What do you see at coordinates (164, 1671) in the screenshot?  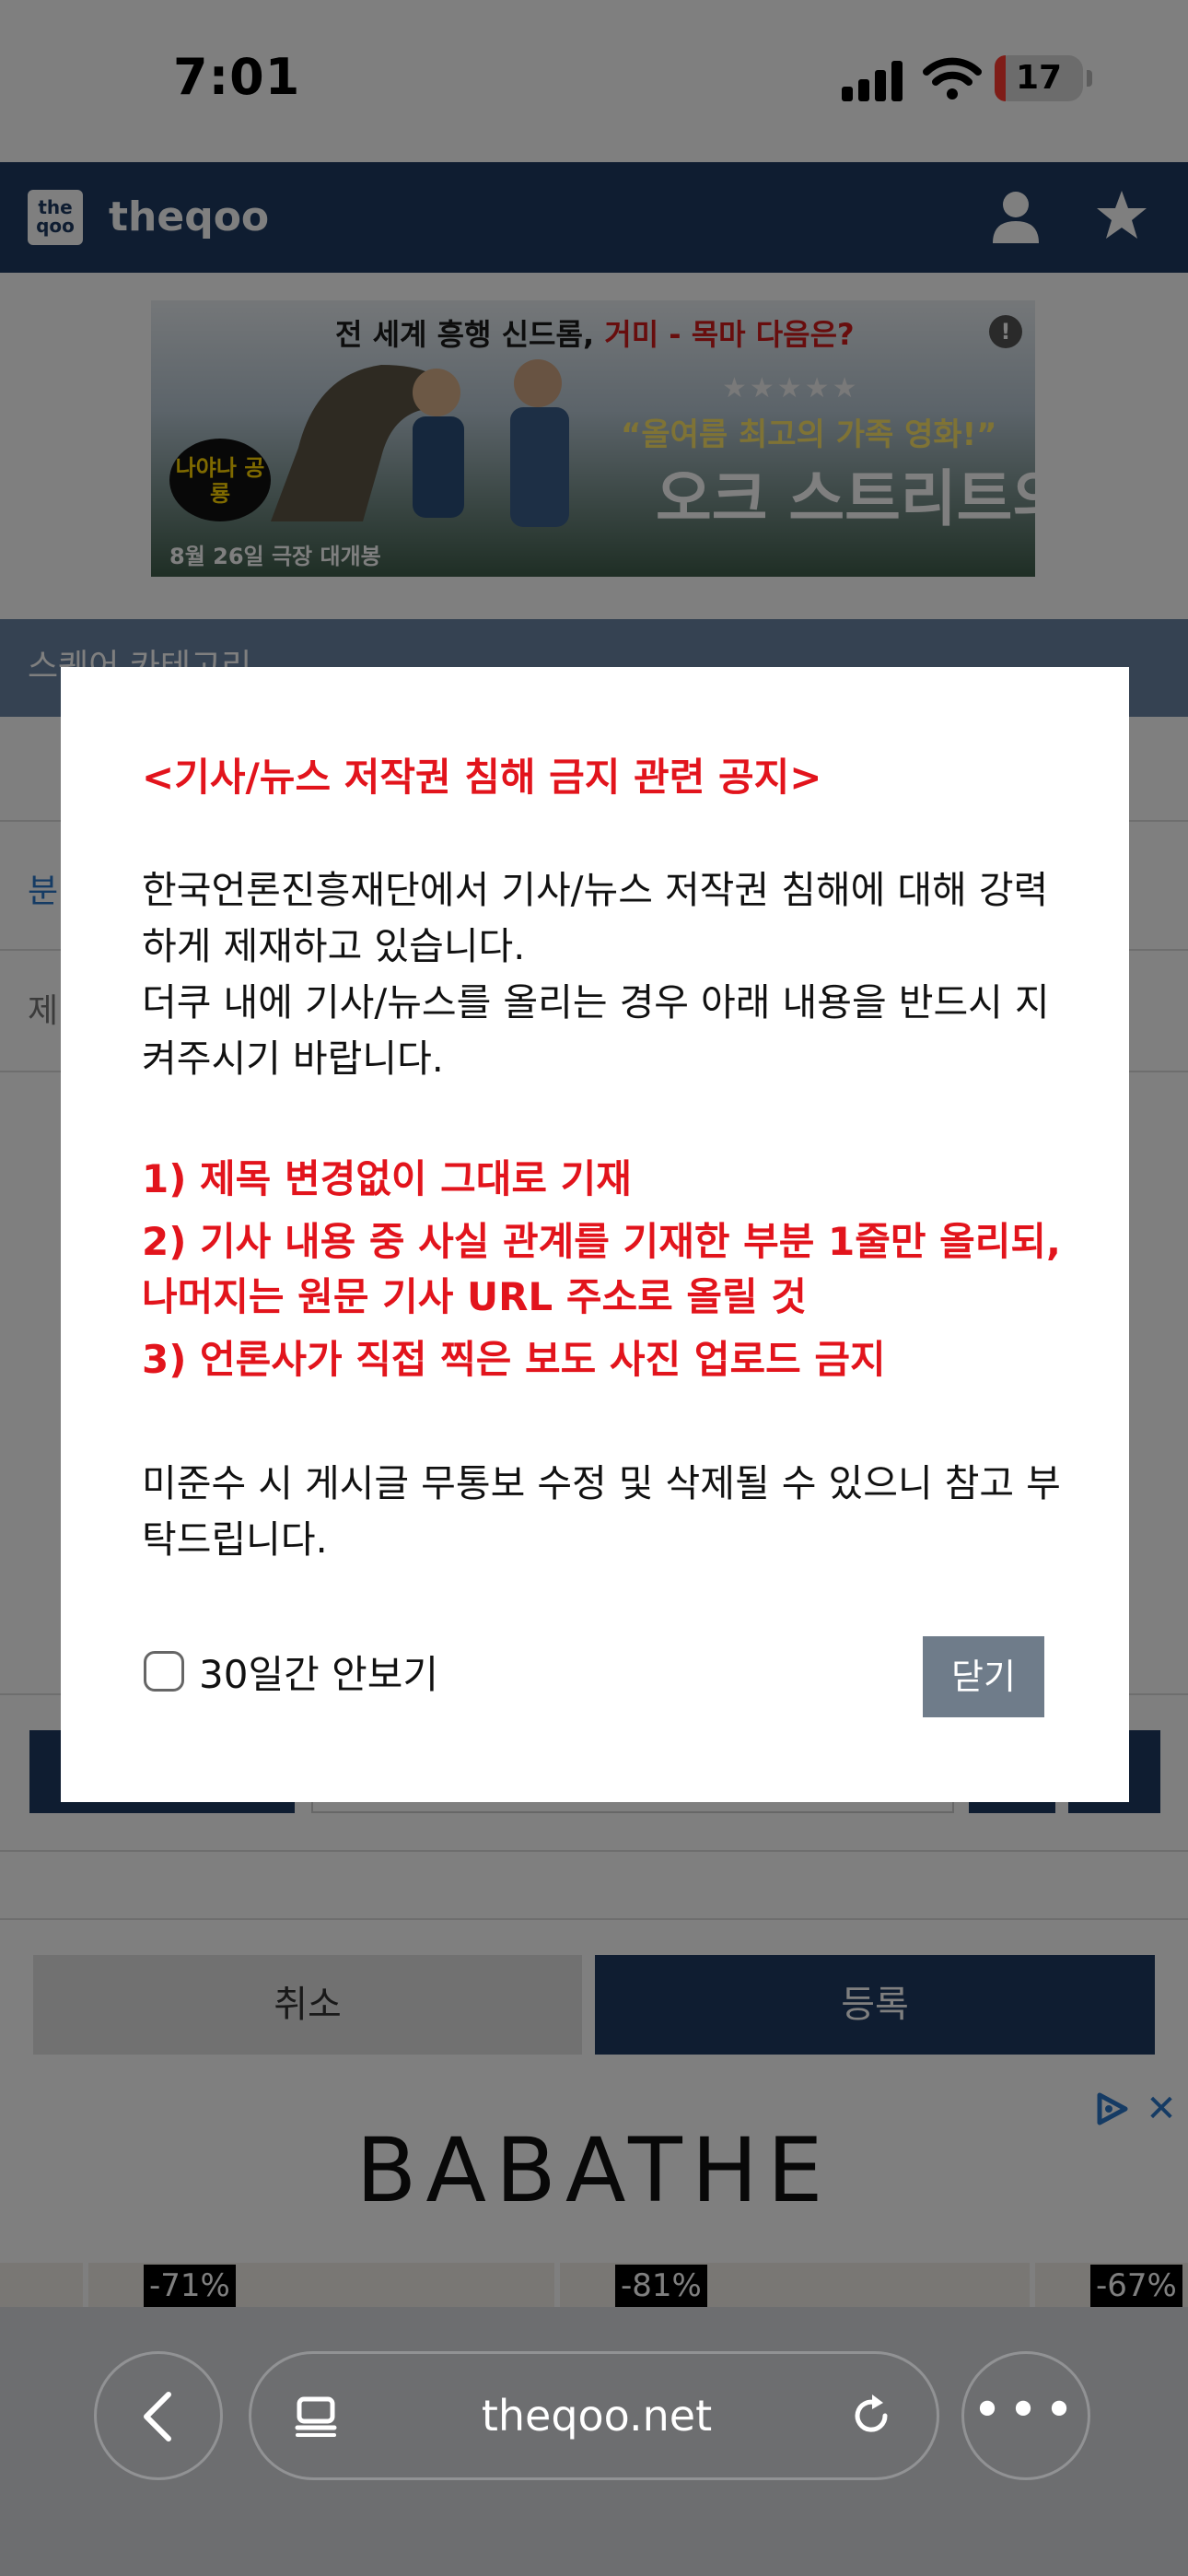 I see `hide-30-days-checkbox` at bounding box center [164, 1671].